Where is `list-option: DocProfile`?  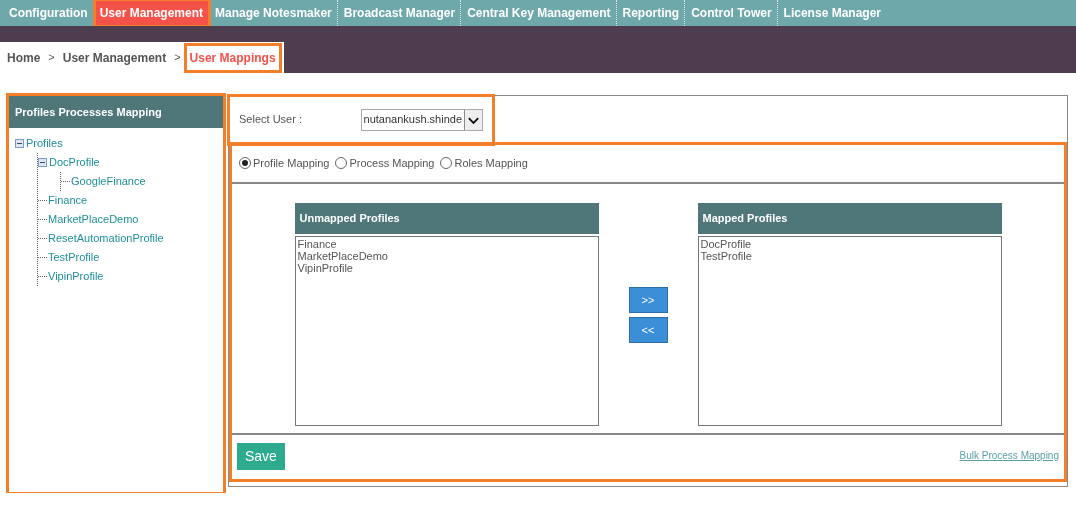 list-option: DocProfile is located at coordinates (849, 244).